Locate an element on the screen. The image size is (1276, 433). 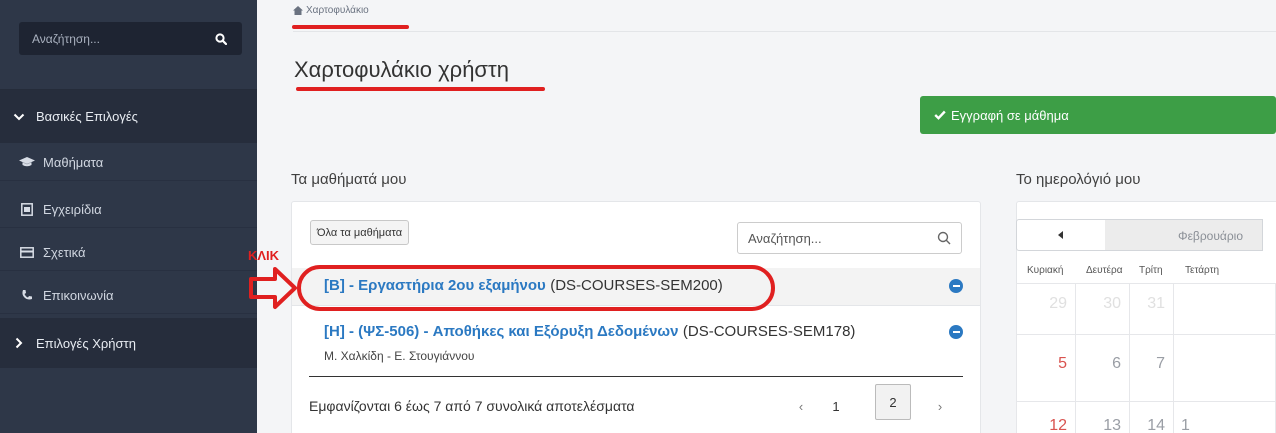
calendar-cell: 29 is located at coordinates (1046, 309).